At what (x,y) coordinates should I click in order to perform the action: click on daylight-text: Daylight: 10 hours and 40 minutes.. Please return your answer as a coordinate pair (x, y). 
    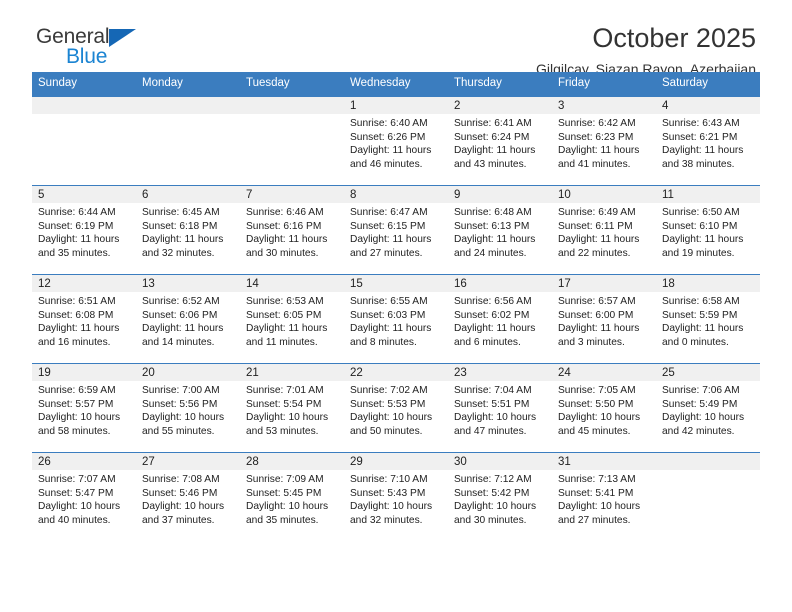
    Looking at the image, I should click on (79, 513).